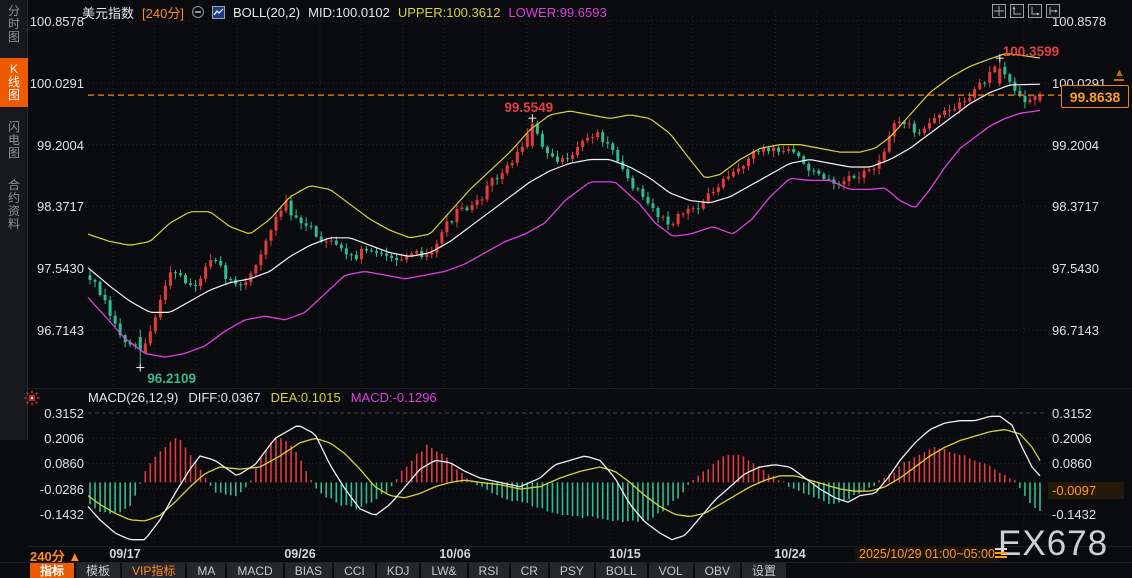 This screenshot has width=1132, height=578. I want to click on indicator-button-cr: CR, so click(529, 570).